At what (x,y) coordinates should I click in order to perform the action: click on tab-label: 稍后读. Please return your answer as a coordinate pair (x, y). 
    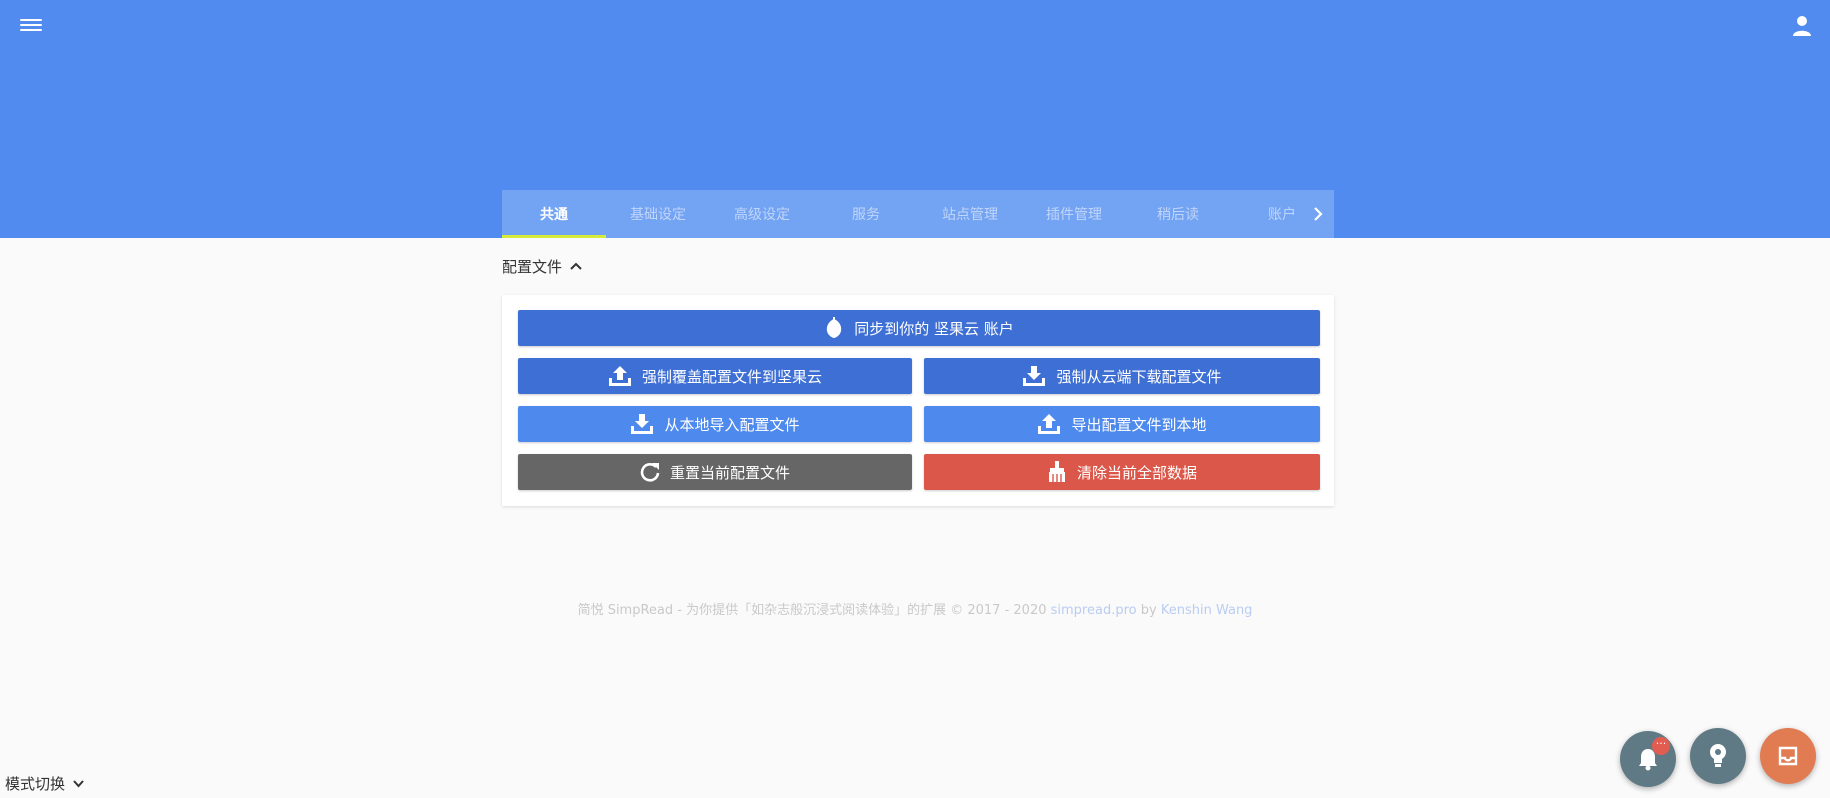
    Looking at the image, I should click on (1178, 215).